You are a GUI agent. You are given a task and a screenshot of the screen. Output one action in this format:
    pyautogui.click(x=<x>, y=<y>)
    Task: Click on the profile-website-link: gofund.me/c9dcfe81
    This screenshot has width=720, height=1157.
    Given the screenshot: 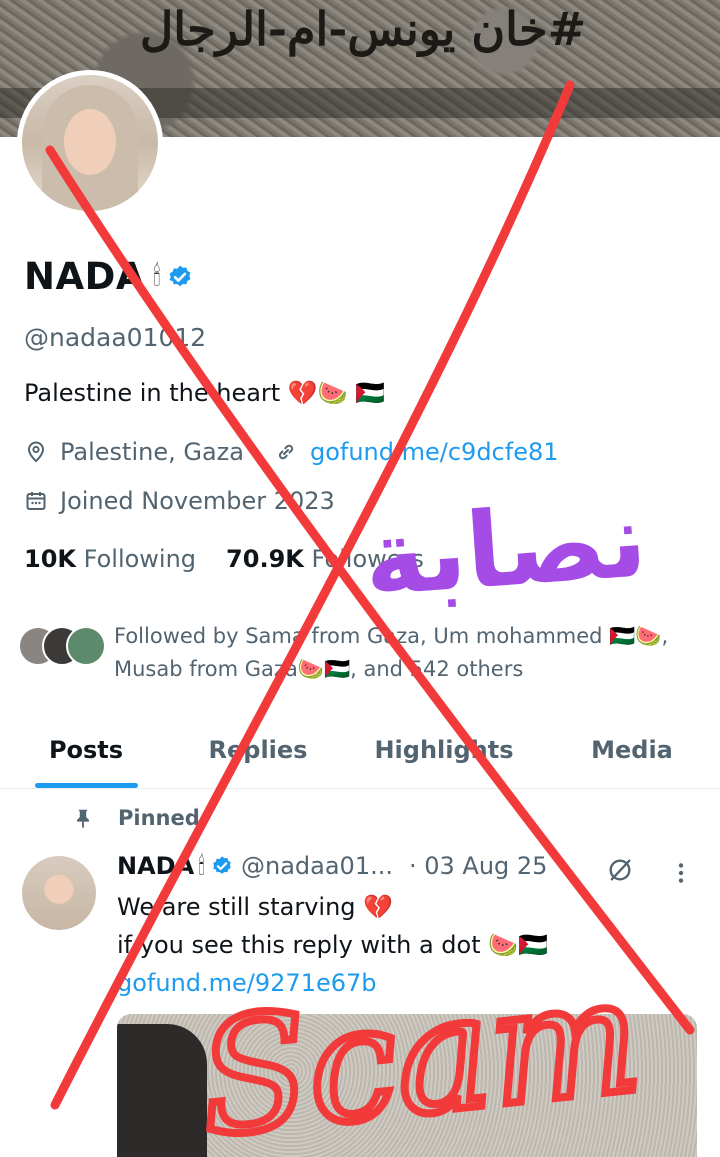 What is the action you would take?
    pyautogui.click(x=434, y=452)
    